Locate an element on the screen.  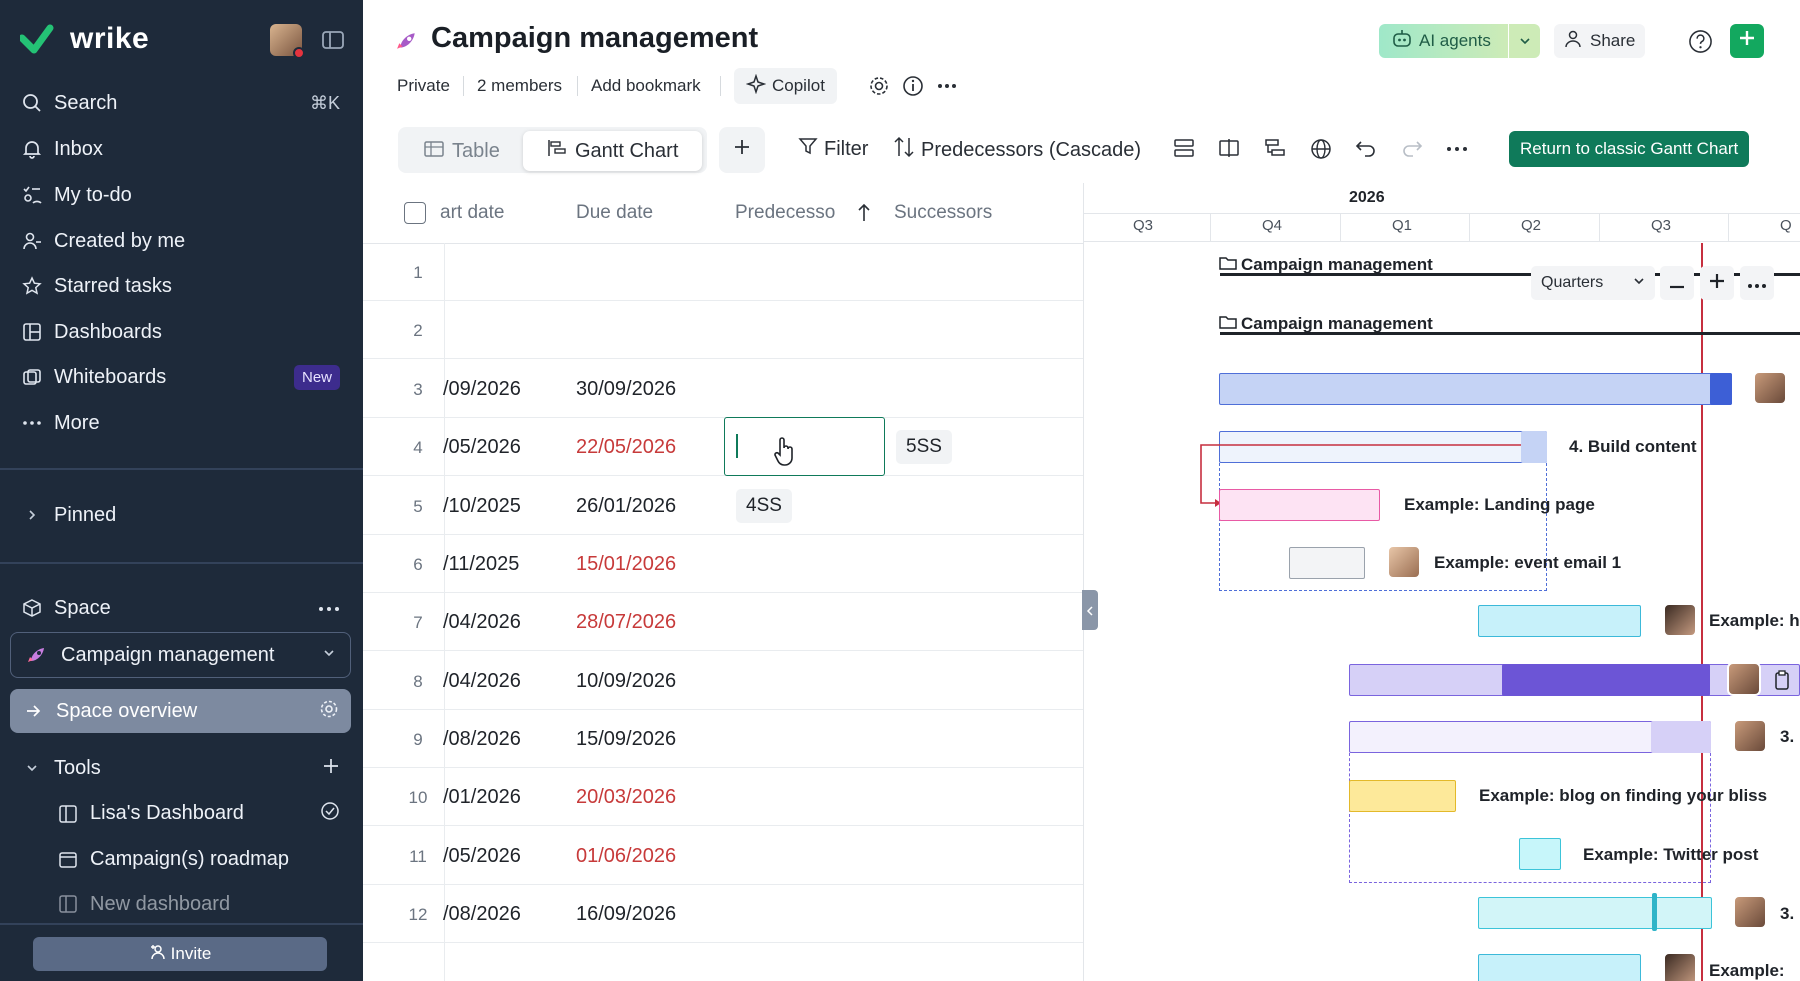
due-date-cell: 30/09/2026 is located at coordinates (626, 389).